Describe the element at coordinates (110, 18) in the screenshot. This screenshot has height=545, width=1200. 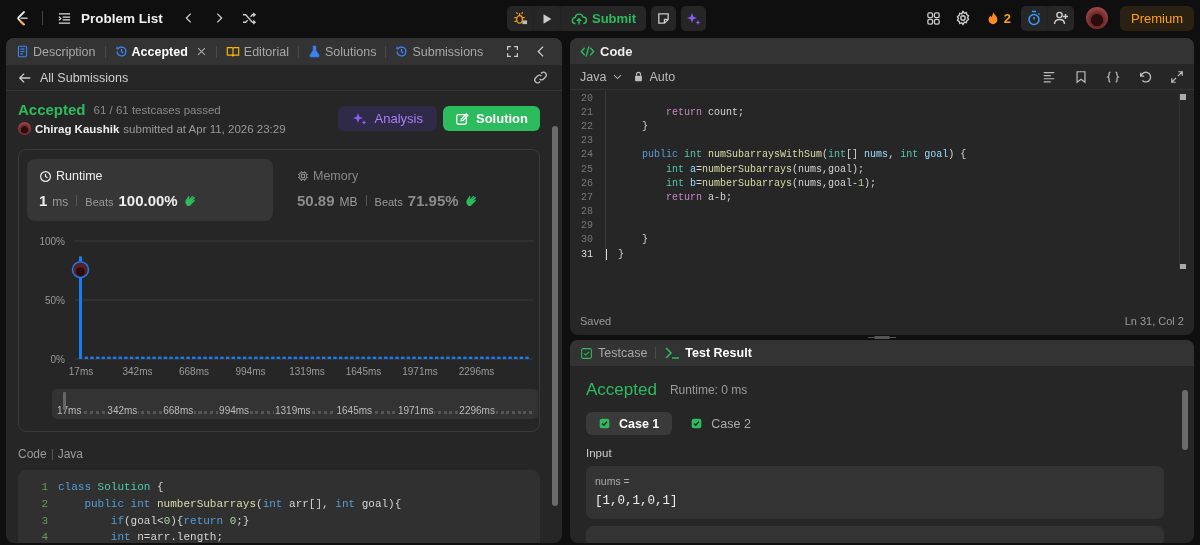
I see `problem-list-button: Problem List` at that location.